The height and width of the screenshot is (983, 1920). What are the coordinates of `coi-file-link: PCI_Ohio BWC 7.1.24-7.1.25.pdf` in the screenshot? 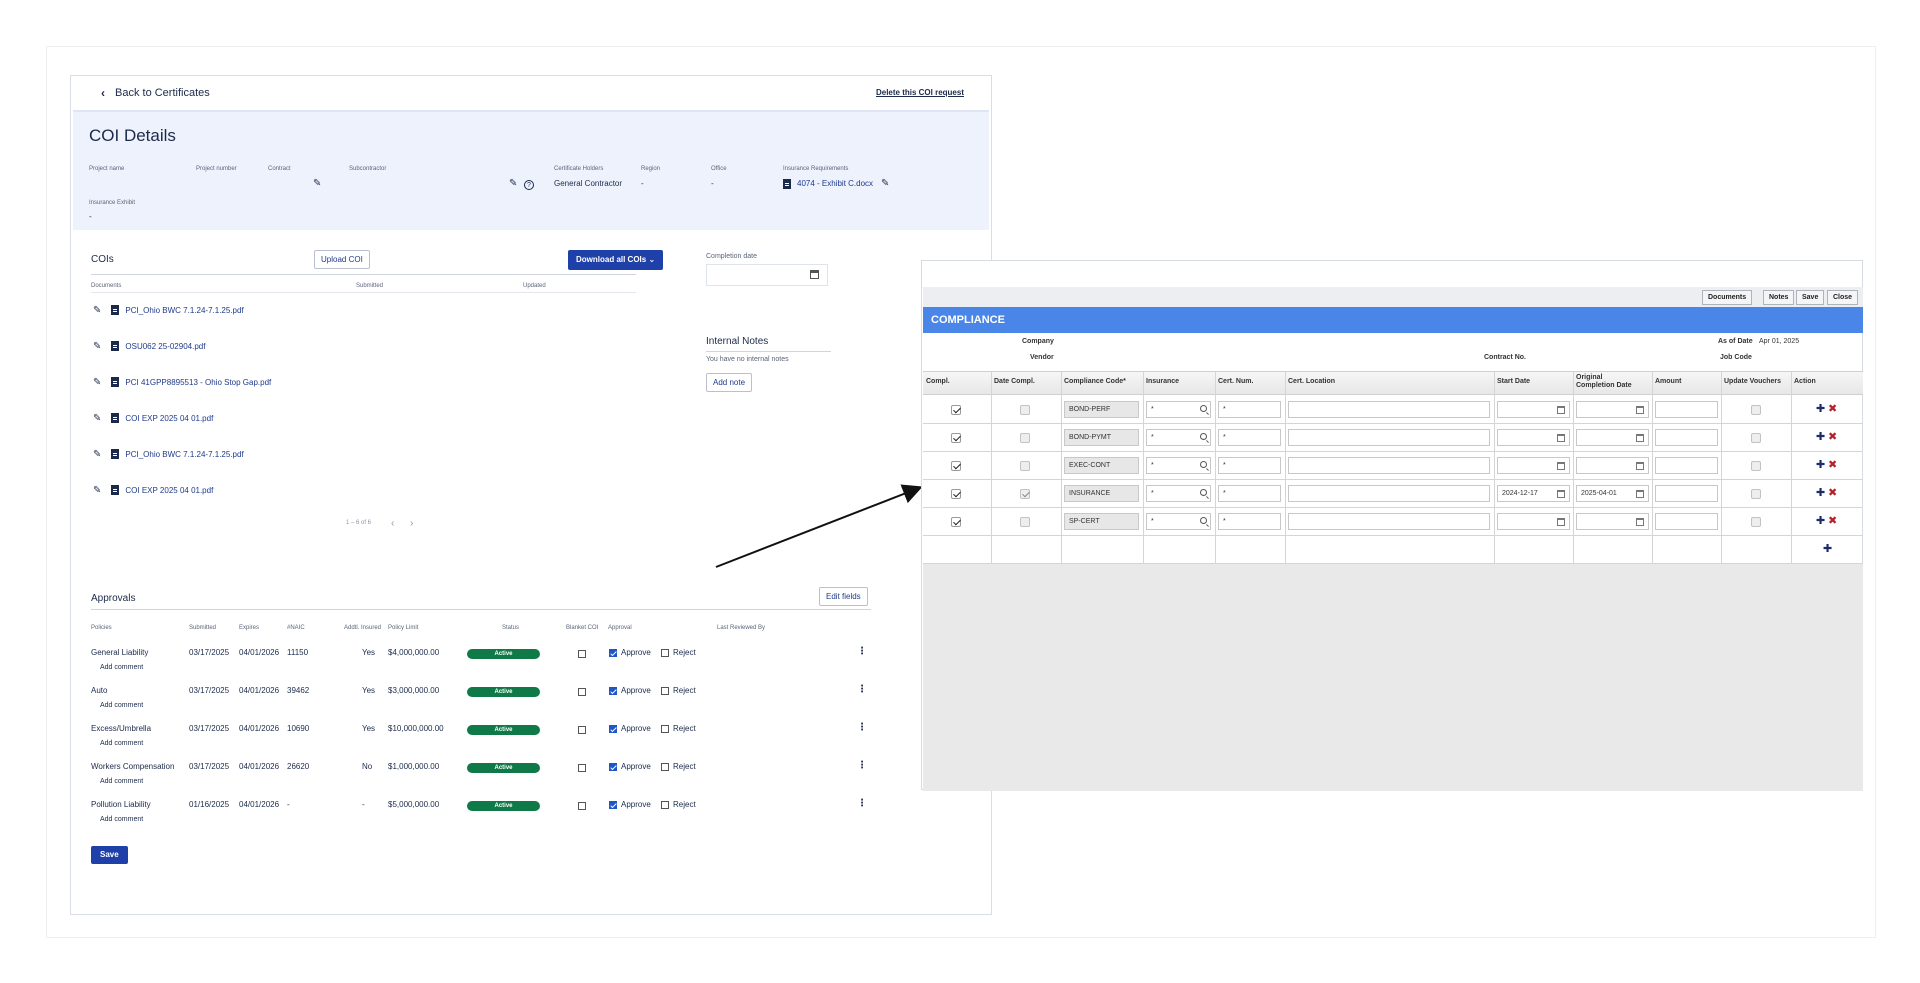 It's located at (184, 454).